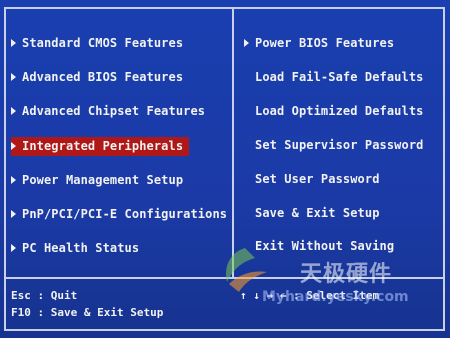  I want to click on menu-item-supervisor-password: Set Supervisor Password, so click(333, 145).